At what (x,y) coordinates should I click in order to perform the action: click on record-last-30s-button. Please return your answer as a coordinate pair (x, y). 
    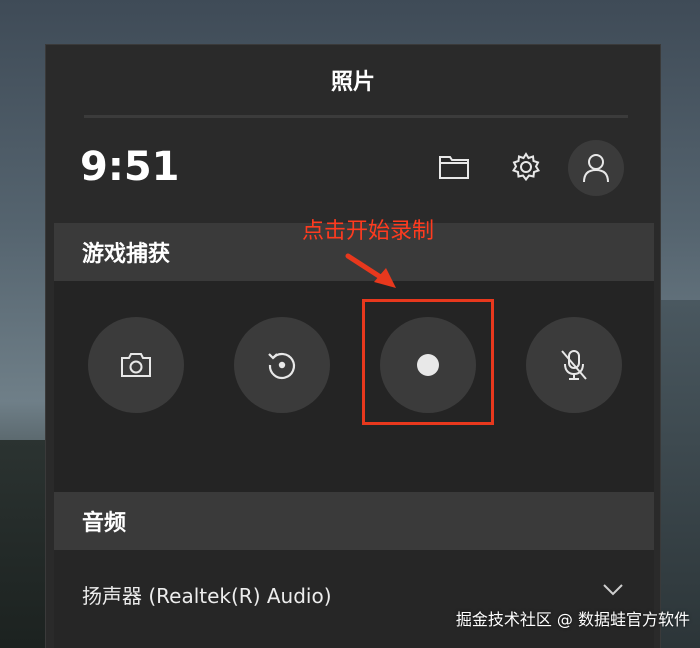
    Looking at the image, I should click on (282, 365).